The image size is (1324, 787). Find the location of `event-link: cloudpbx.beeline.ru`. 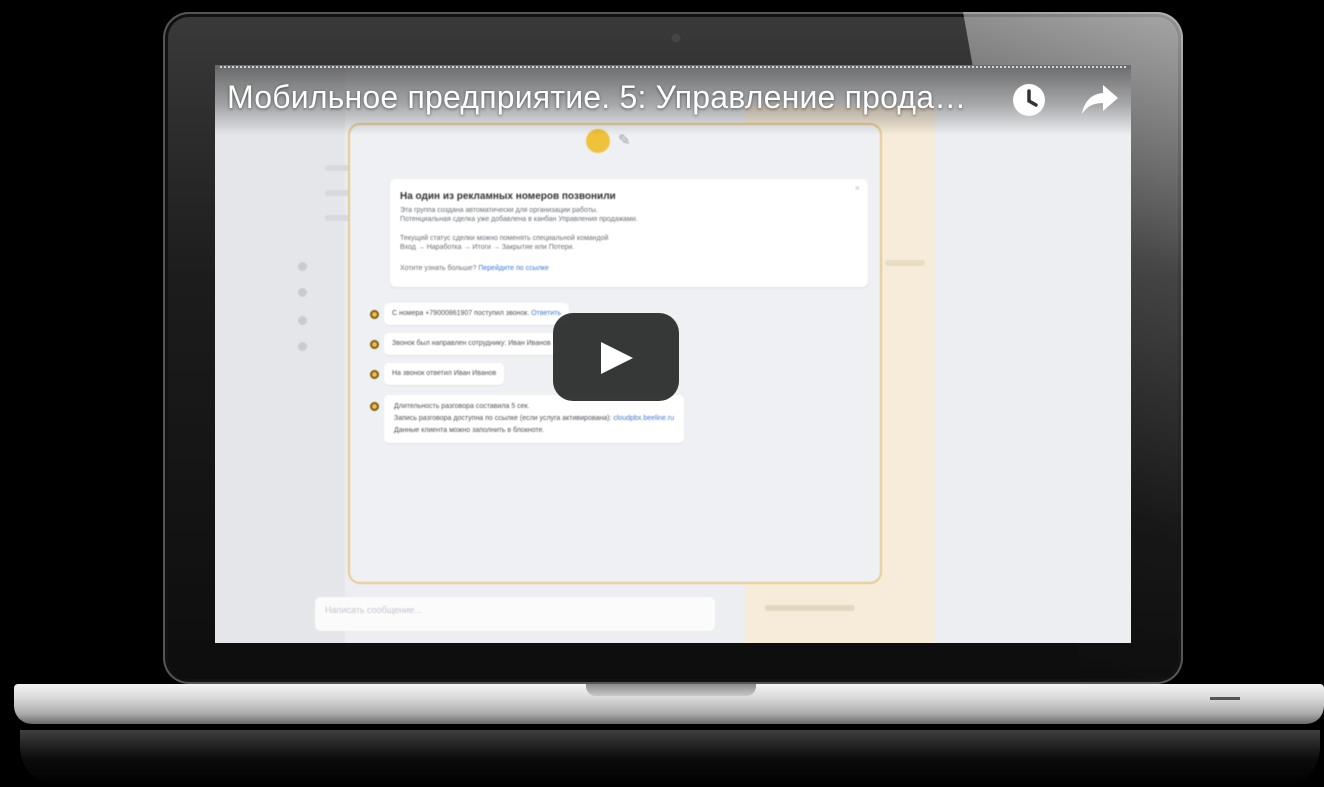

event-link: cloudpbx.beeline.ru is located at coordinates (644, 418).